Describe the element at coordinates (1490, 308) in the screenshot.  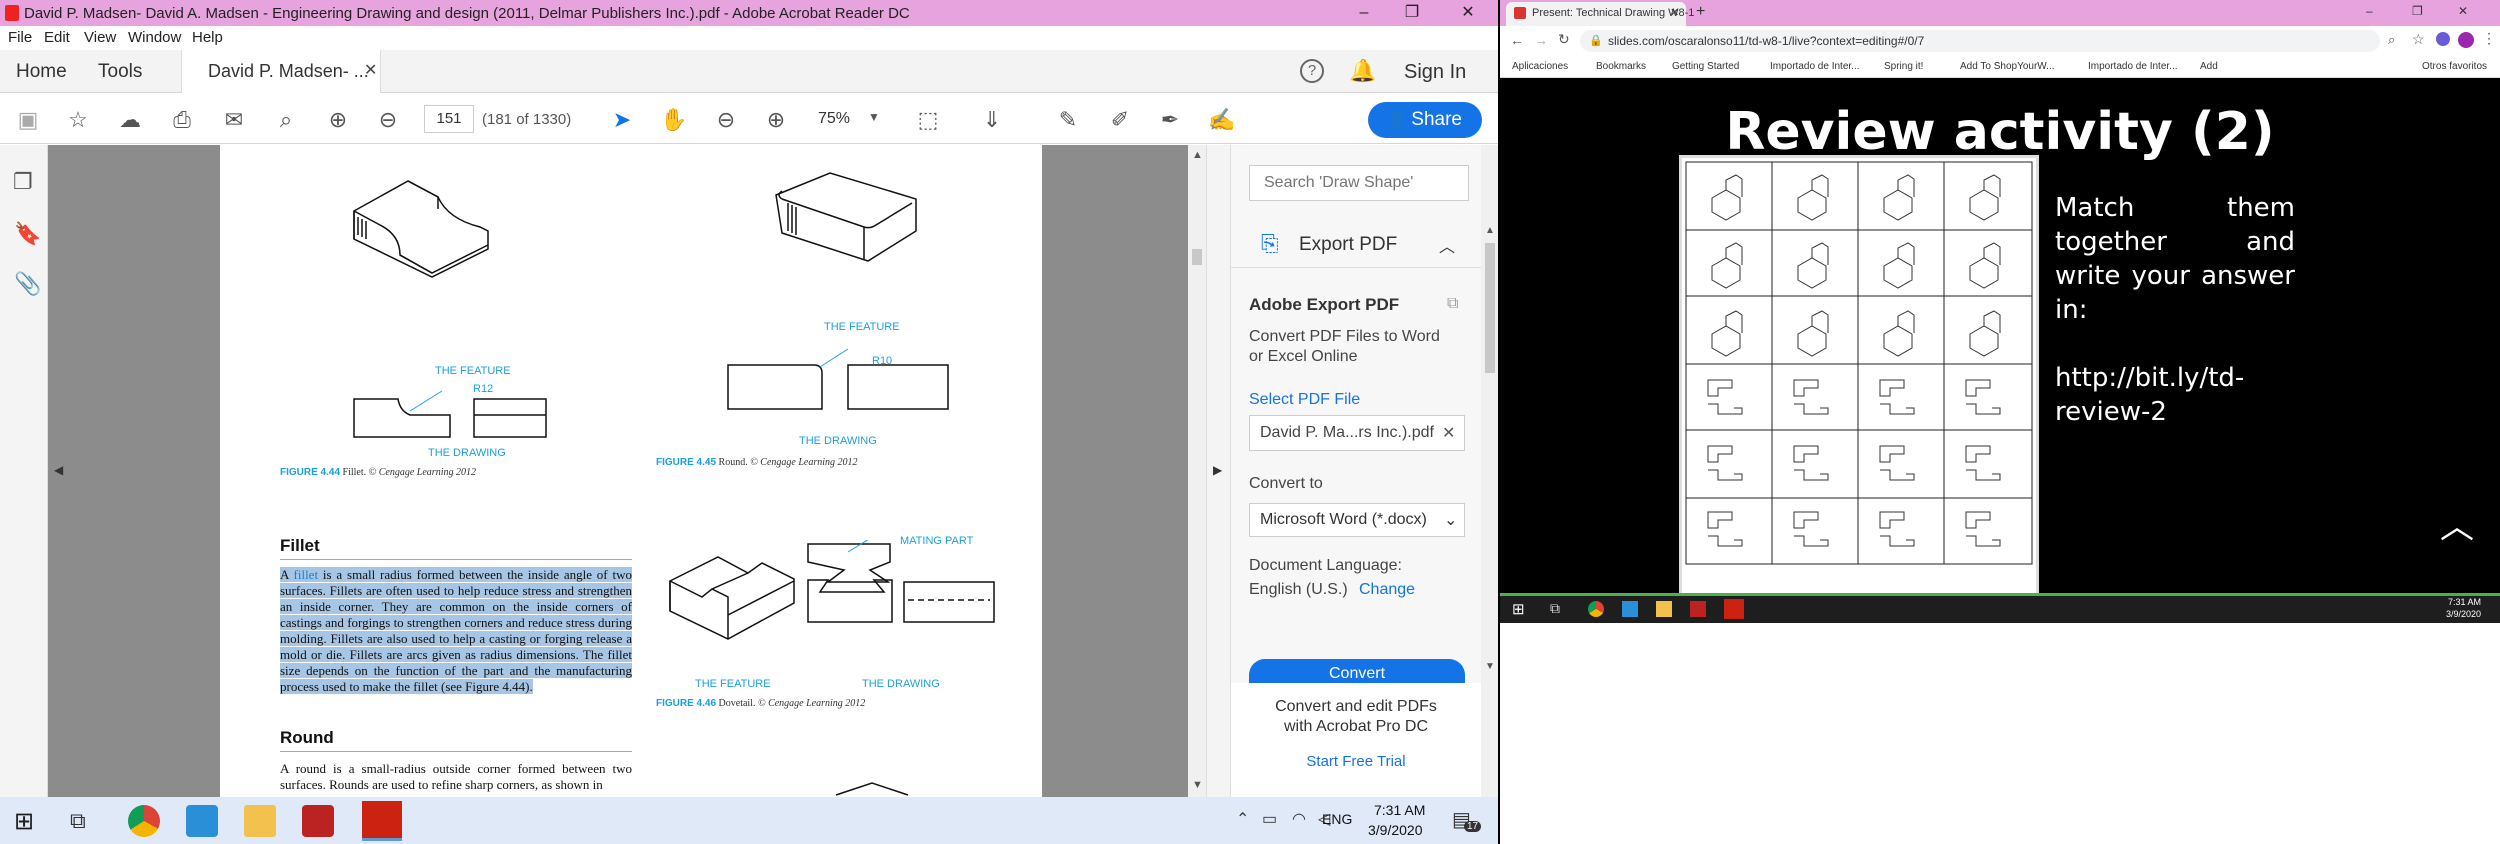
I see `panel-scroll-thumb` at that location.